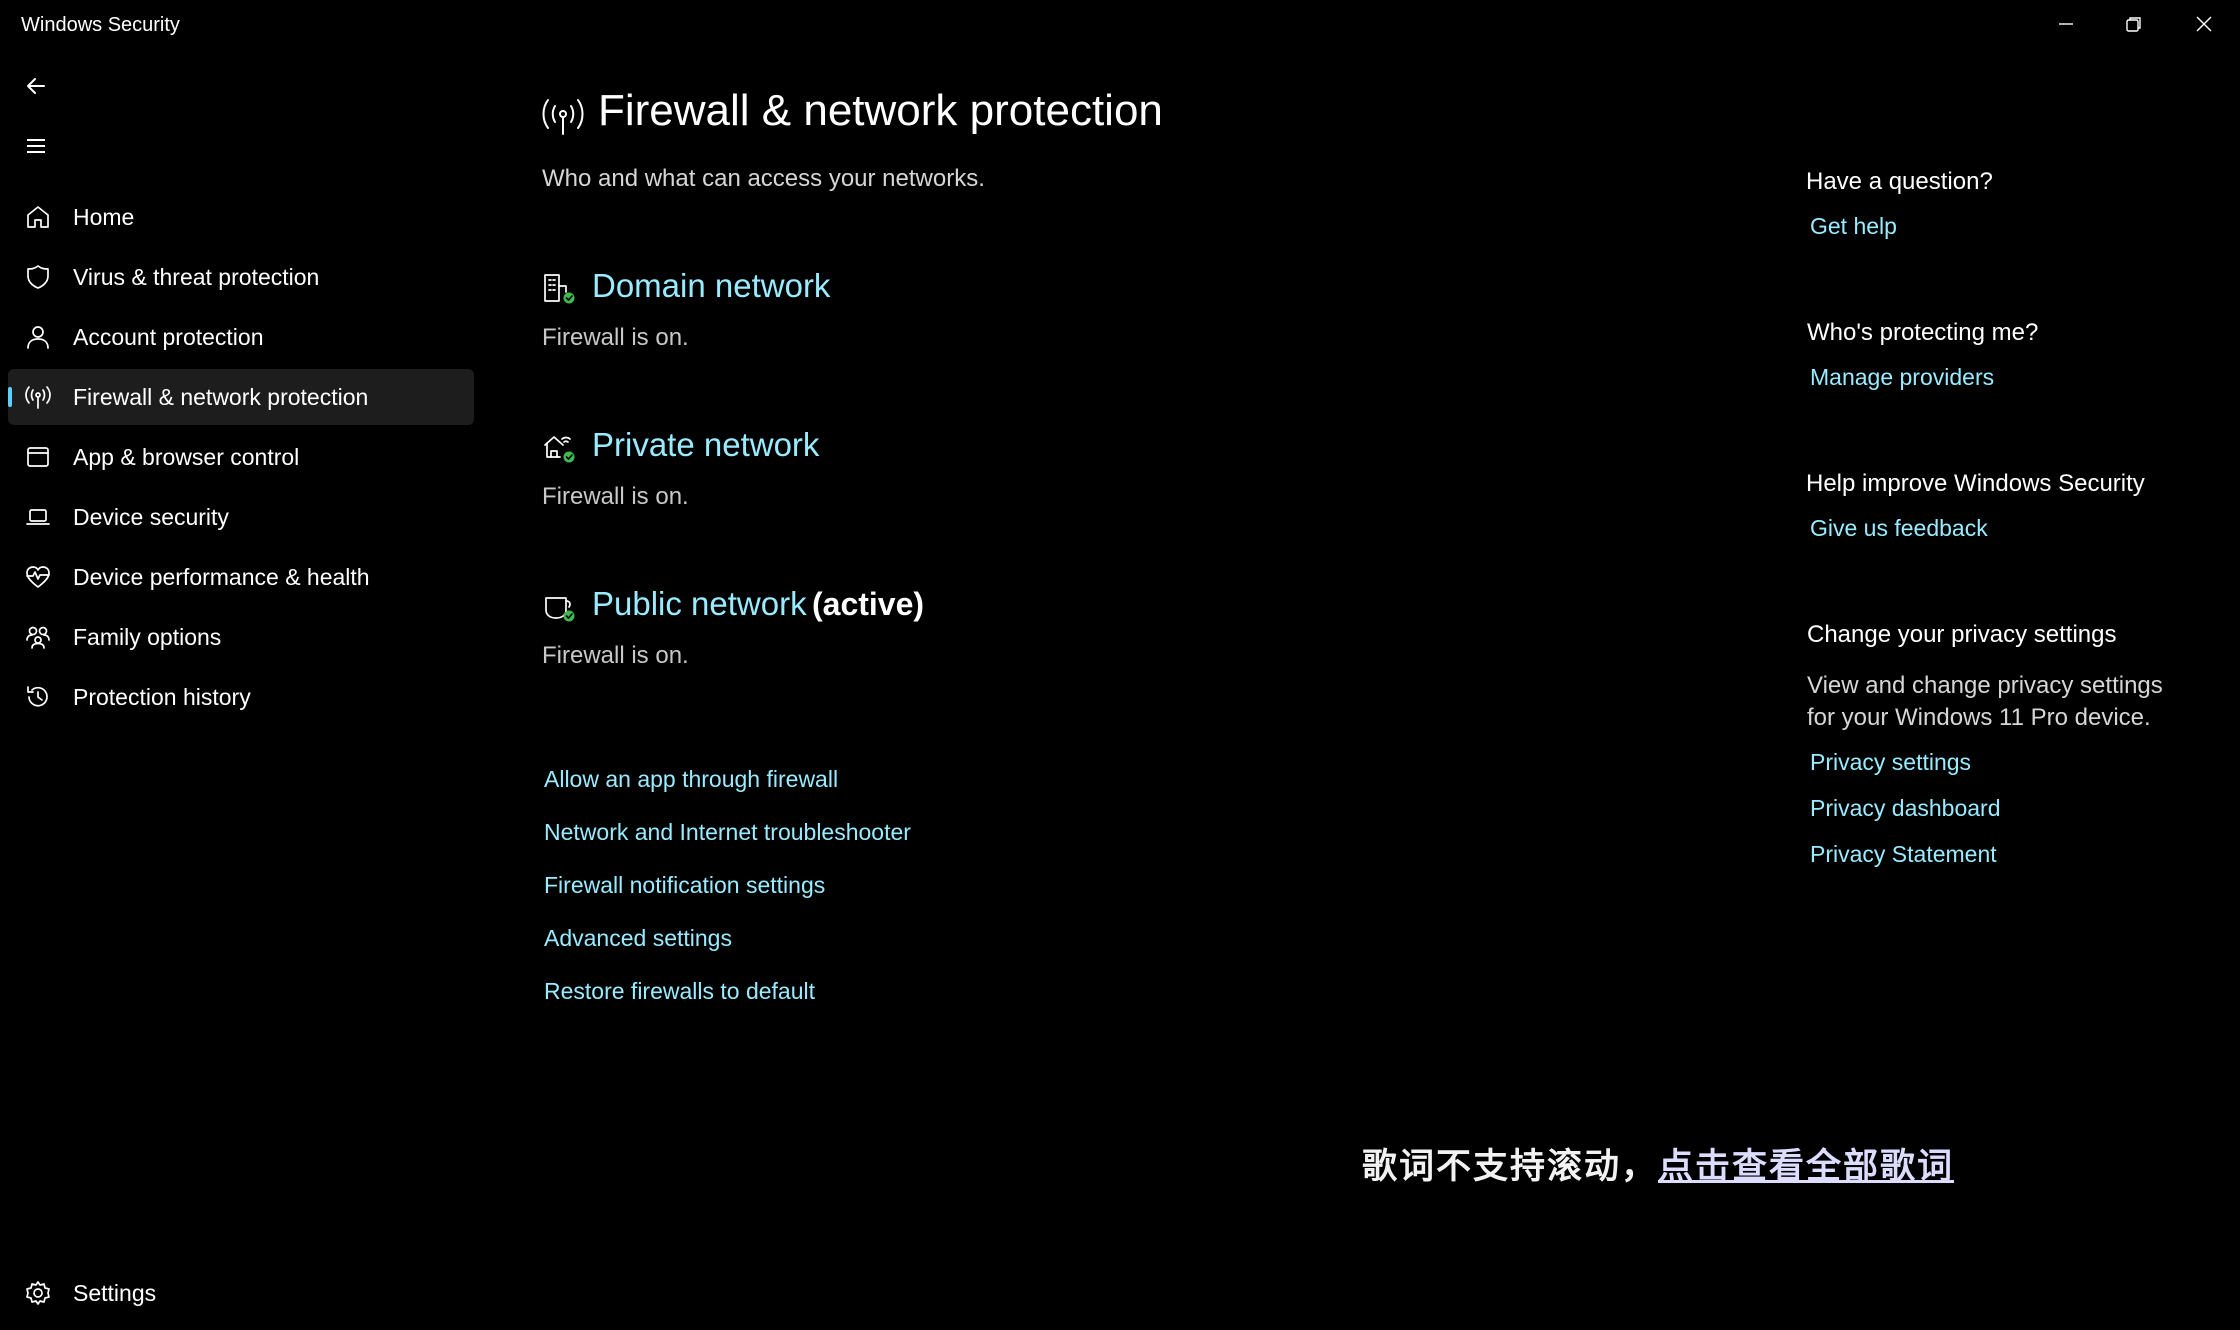  What do you see at coordinates (691, 779) in the screenshot?
I see `allow-app-through-firewall-link: Allow an app through firewall` at bounding box center [691, 779].